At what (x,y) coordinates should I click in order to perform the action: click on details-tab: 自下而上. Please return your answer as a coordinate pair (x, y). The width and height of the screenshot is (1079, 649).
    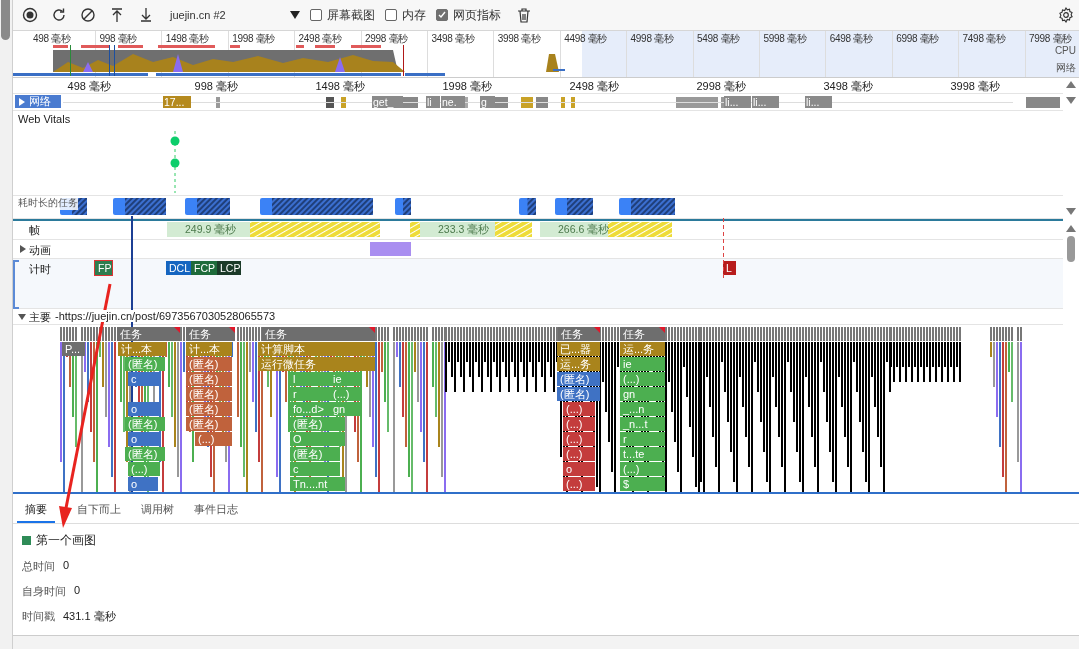
    Looking at the image, I should click on (99, 510).